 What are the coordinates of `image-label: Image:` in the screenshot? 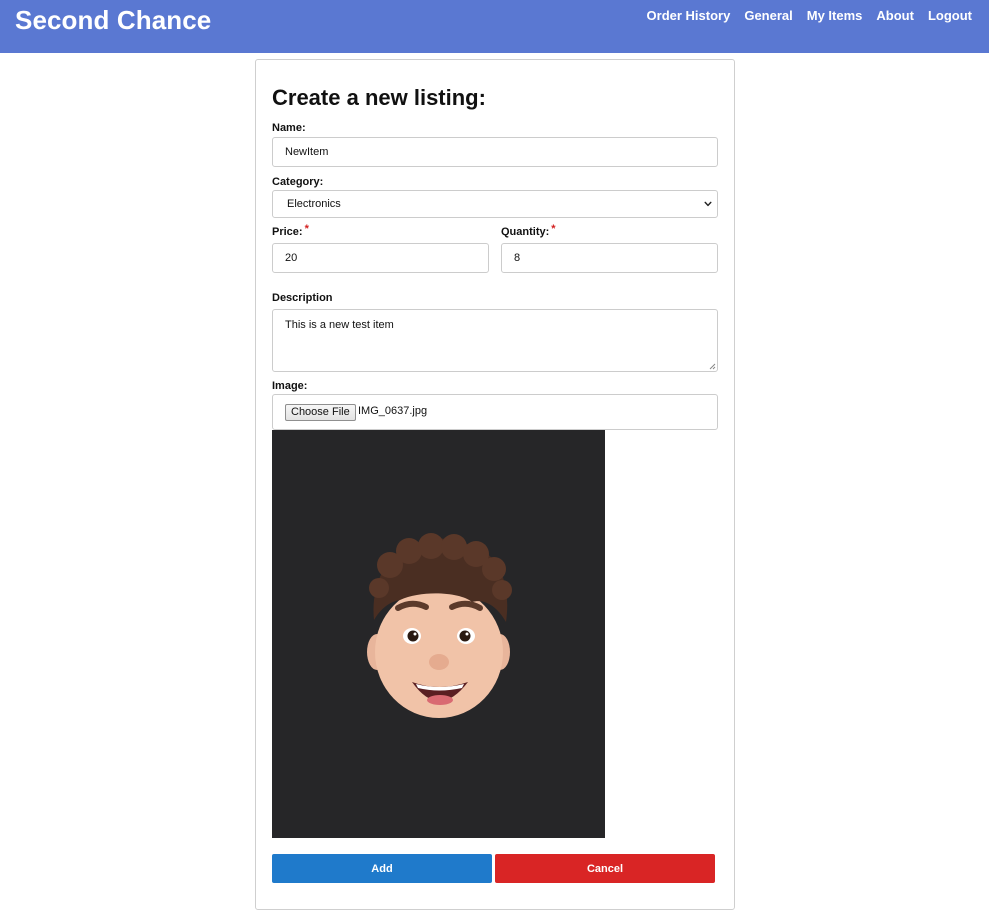 It's located at (290, 386).